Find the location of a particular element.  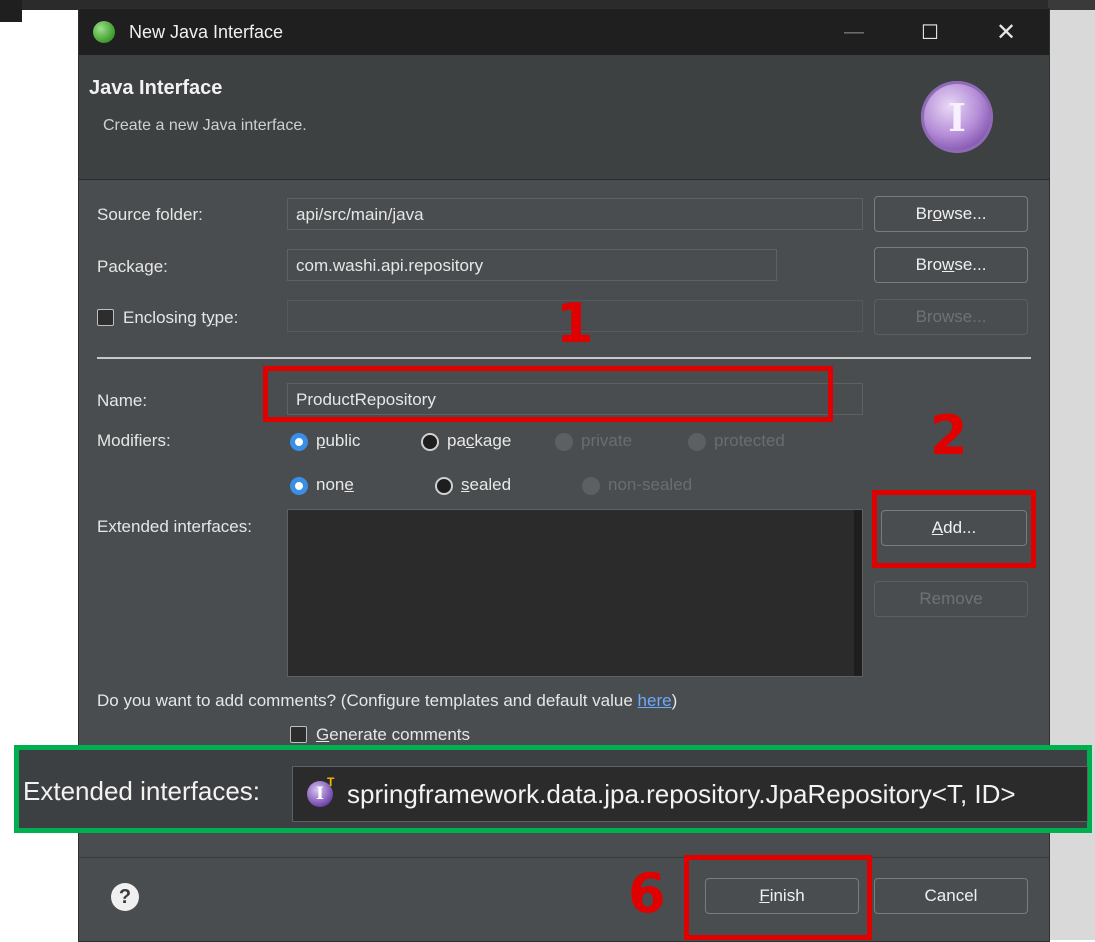

generate-comments-checkbox is located at coordinates (298, 734).